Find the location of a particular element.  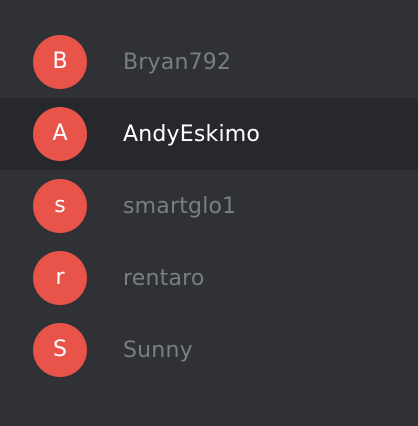

user-name: Sunny is located at coordinates (158, 350).